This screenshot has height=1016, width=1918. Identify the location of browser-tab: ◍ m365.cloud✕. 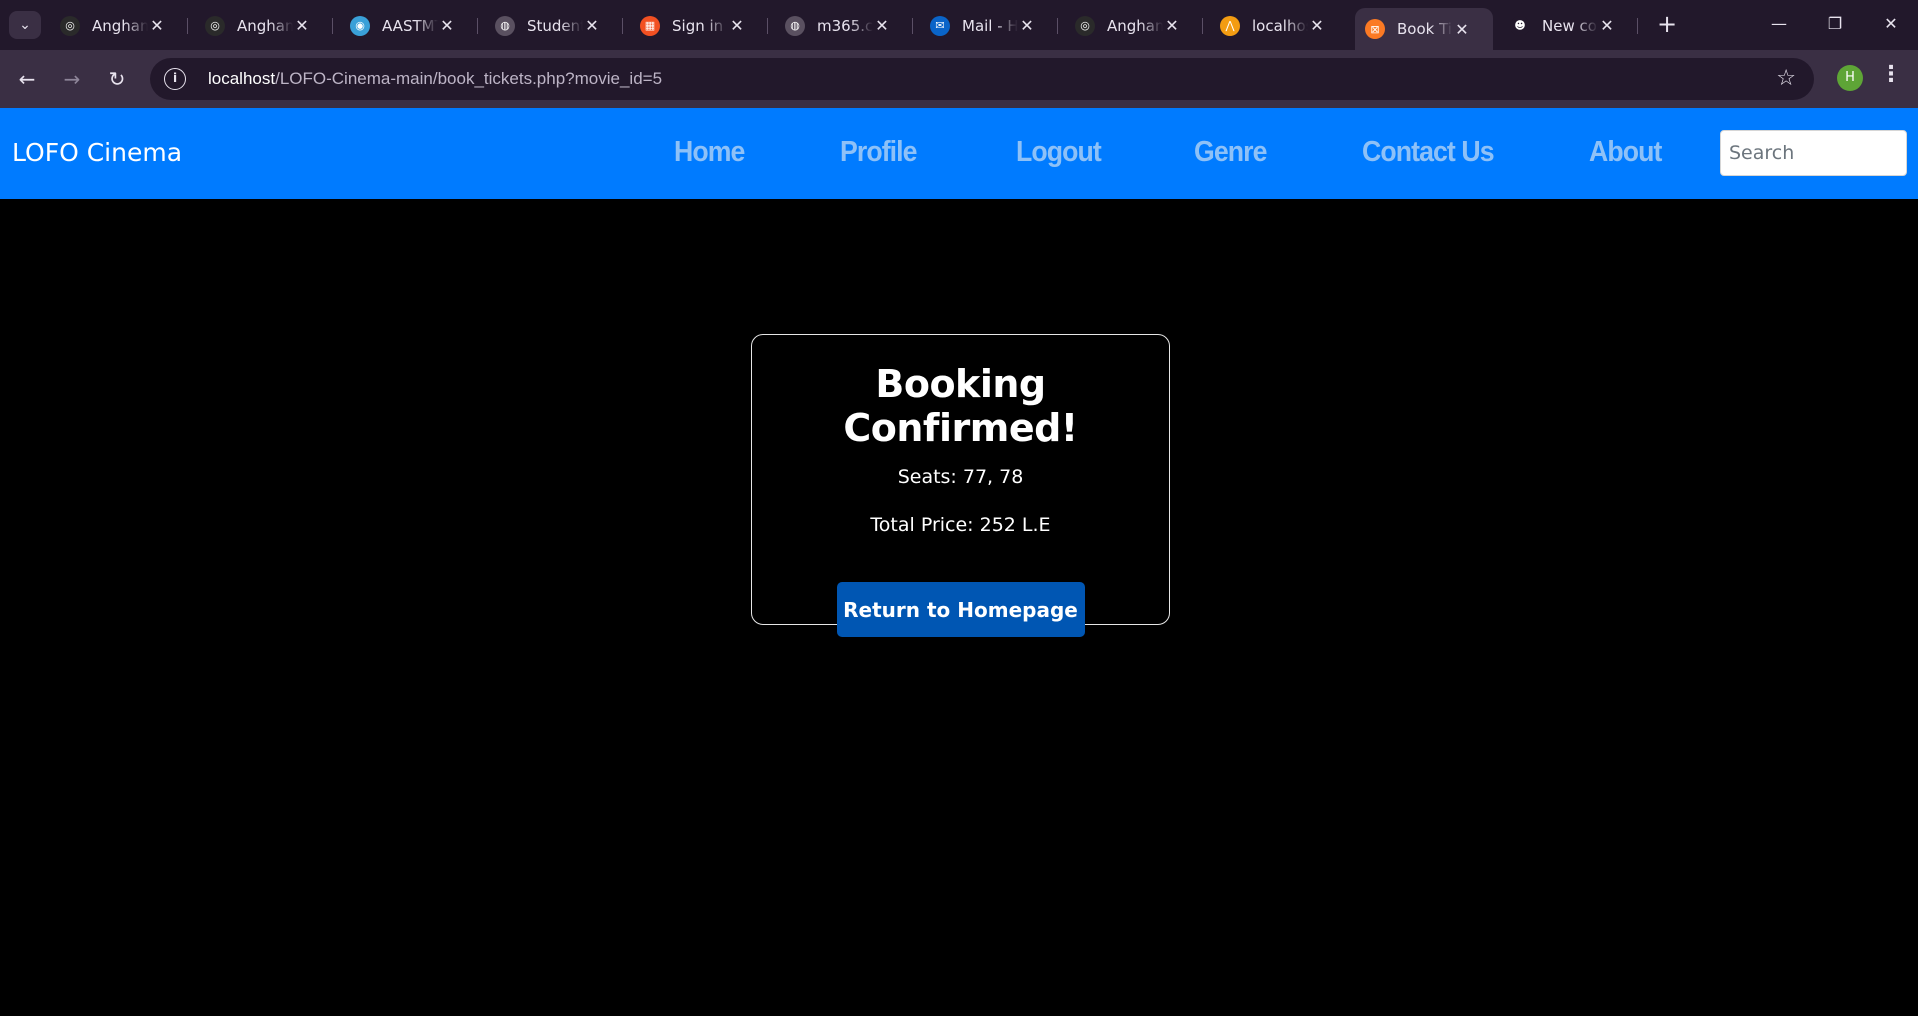
(844, 25).